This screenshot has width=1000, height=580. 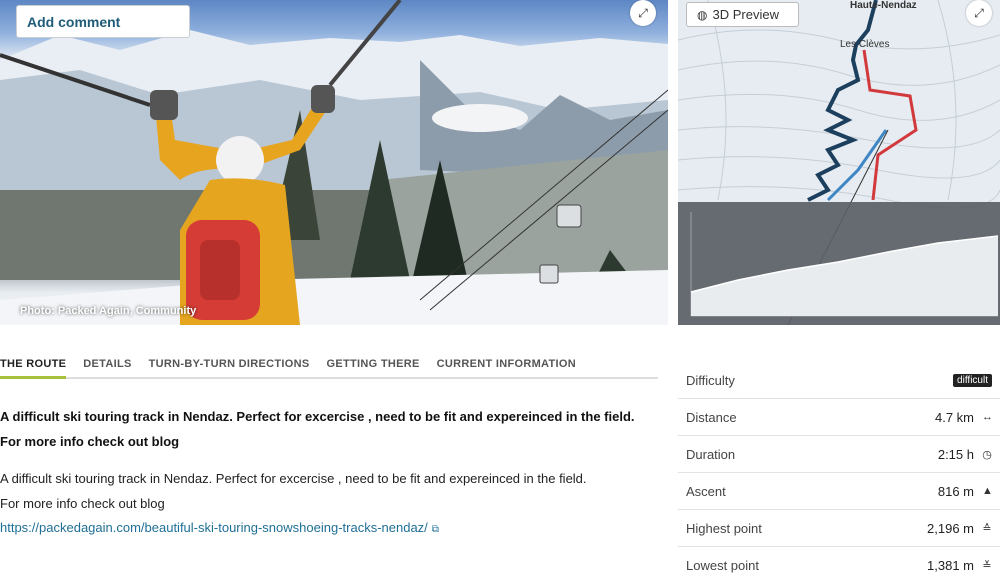 What do you see at coordinates (839, 491) in the screenshot?
I see `stat-ascent: Ascent 816 m ▲` at bounding box center [839, 491].